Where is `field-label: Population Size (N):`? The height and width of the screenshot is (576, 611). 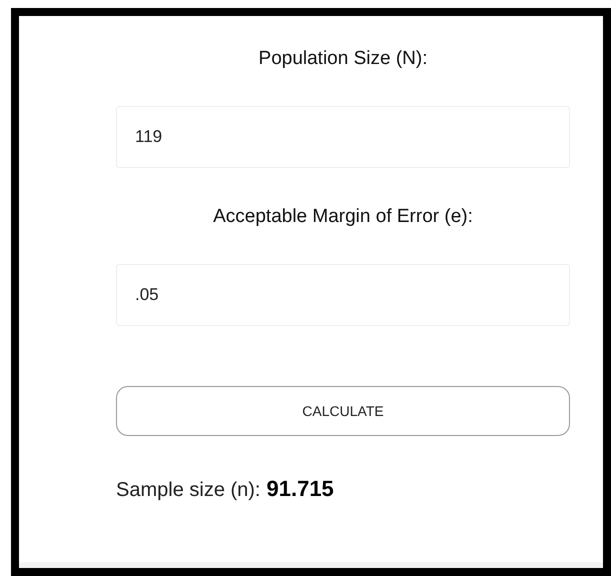
field-label: Population Size (N): is located at coordinates (343, 59).